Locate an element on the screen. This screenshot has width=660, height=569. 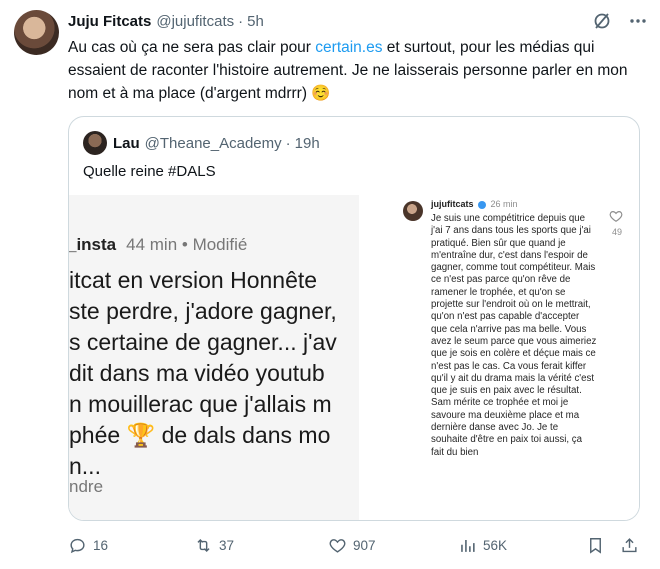
ig-like-count: 49 is located at coordinates (616, 232).